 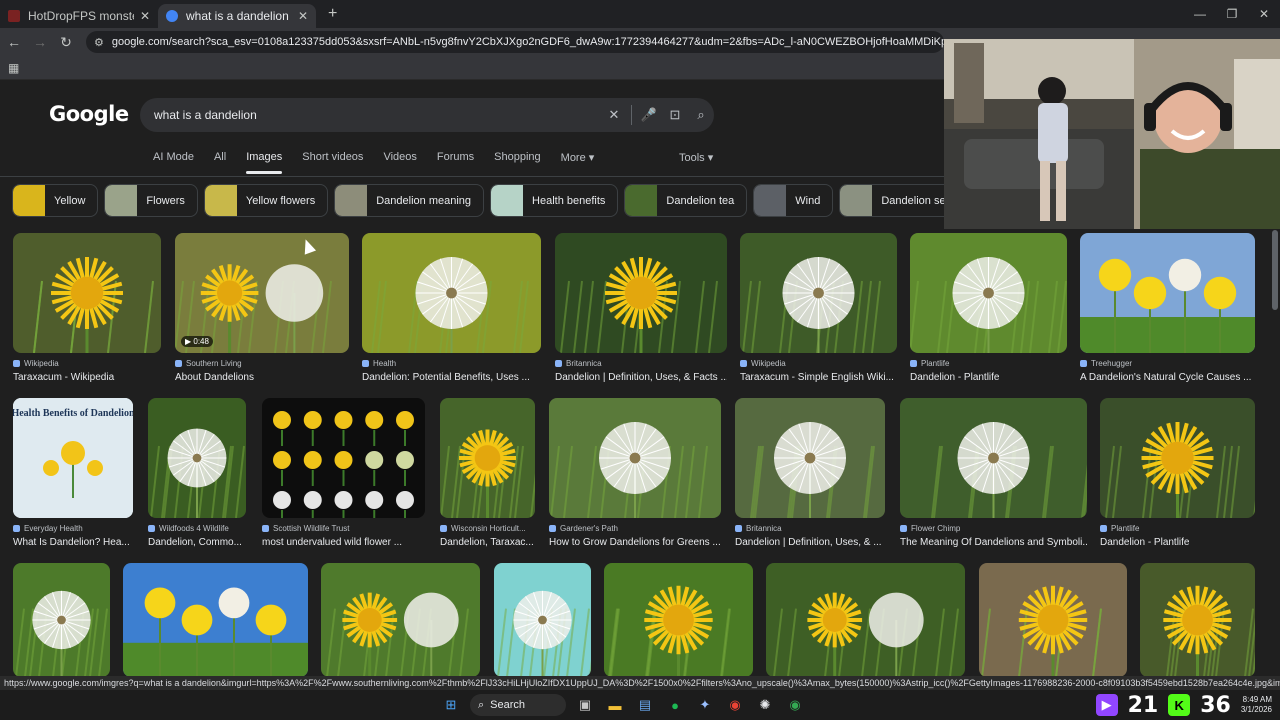 I want to click on chrome-icon: ◉, so click(x=735, y=705).